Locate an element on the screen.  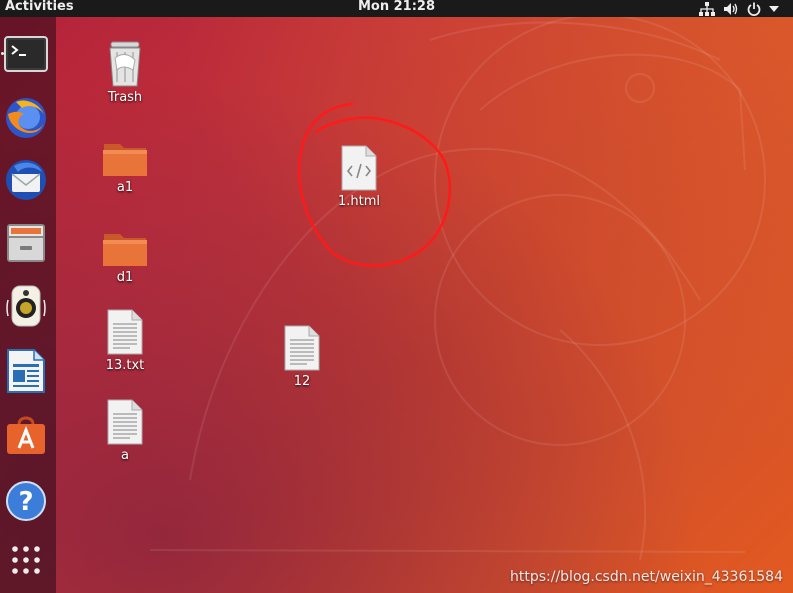
desktop-icon-label: a1 is located at coordinates (125, 187).